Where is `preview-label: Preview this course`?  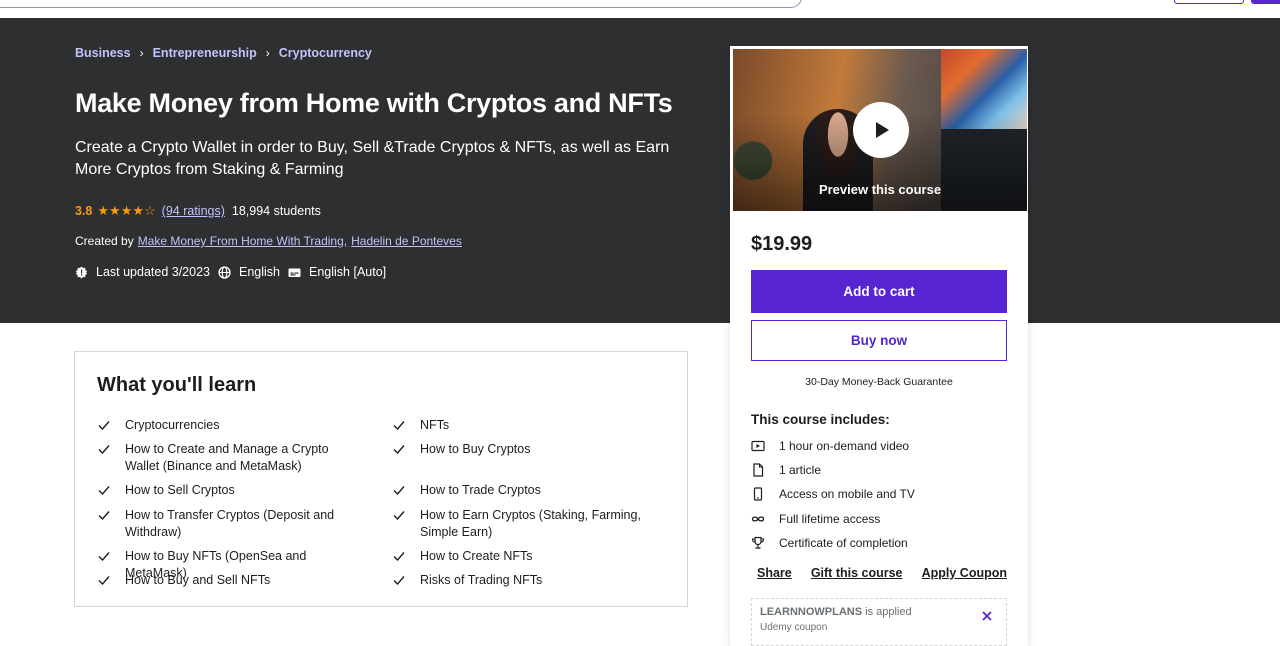 preview-label: Preview this course is located at coordinates (880, 189).